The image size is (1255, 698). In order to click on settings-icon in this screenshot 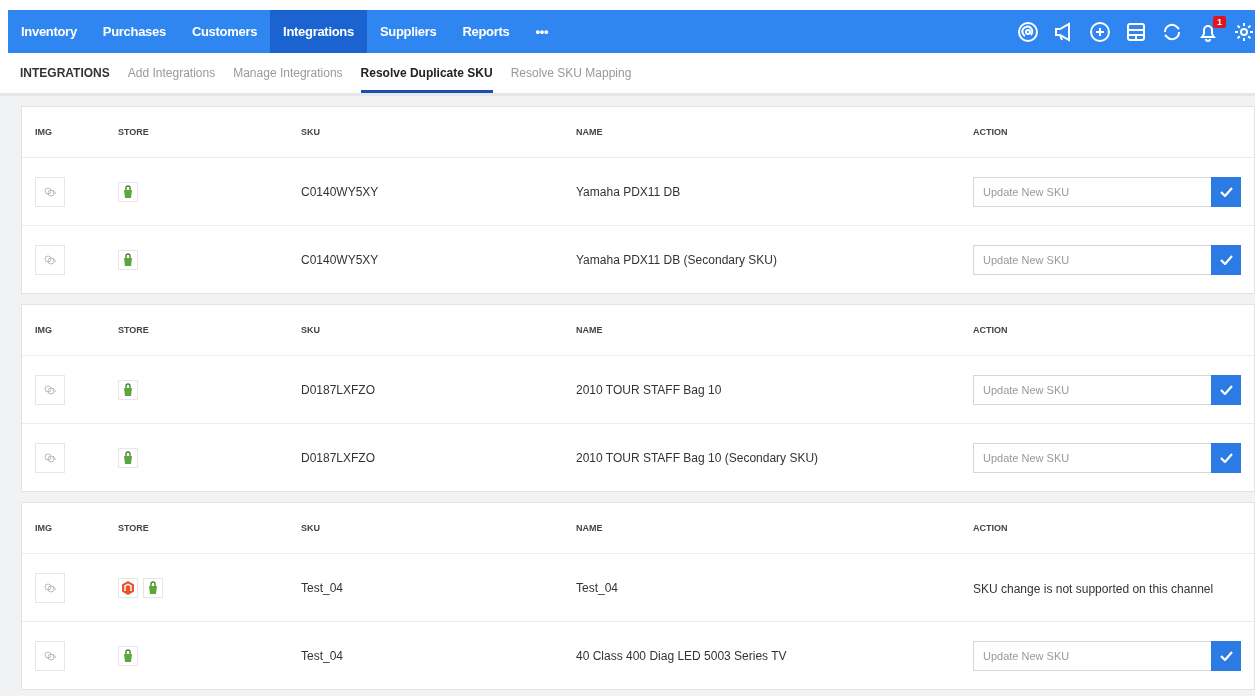, I will do `click(1244, 31)`.